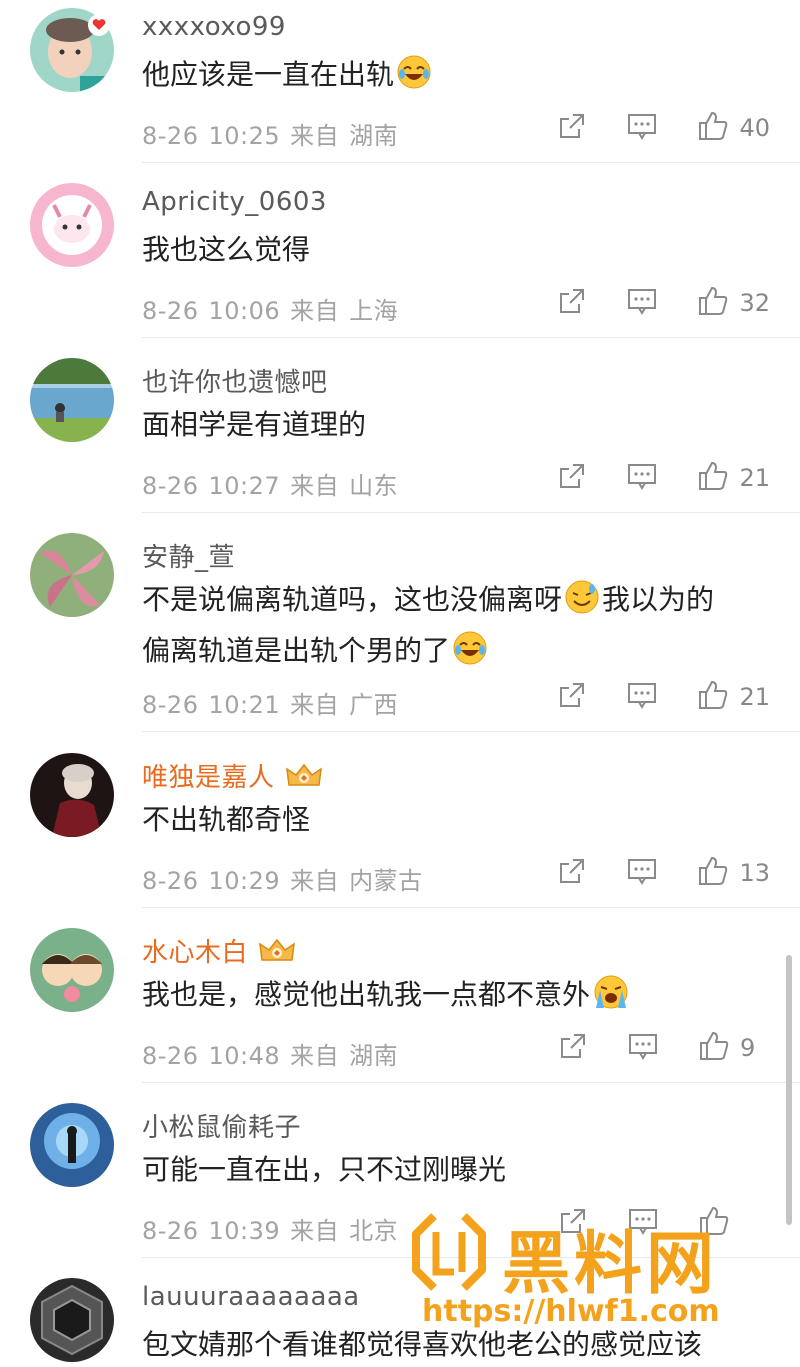 The height and width of the screenshot is (1367, 800). Describe the element at coordinates (374, 486) in the screenshot. I see `comment-location: 山东` at that location.